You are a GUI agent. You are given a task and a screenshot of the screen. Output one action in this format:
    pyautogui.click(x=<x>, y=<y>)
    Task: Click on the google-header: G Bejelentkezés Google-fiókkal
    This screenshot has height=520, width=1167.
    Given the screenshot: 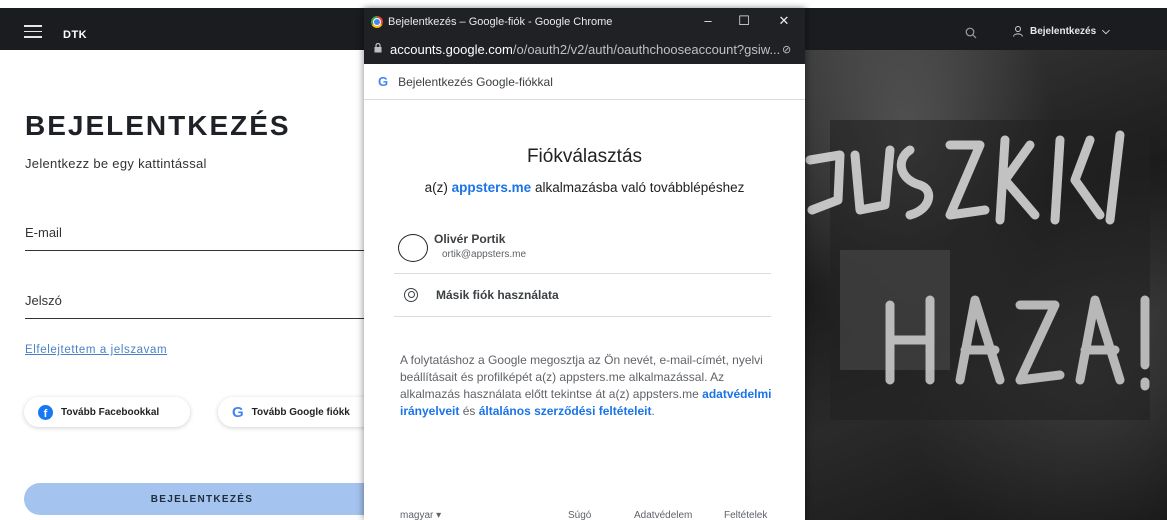 What is the action you would take?
    pyautogui.click(x=584, y=82)
    